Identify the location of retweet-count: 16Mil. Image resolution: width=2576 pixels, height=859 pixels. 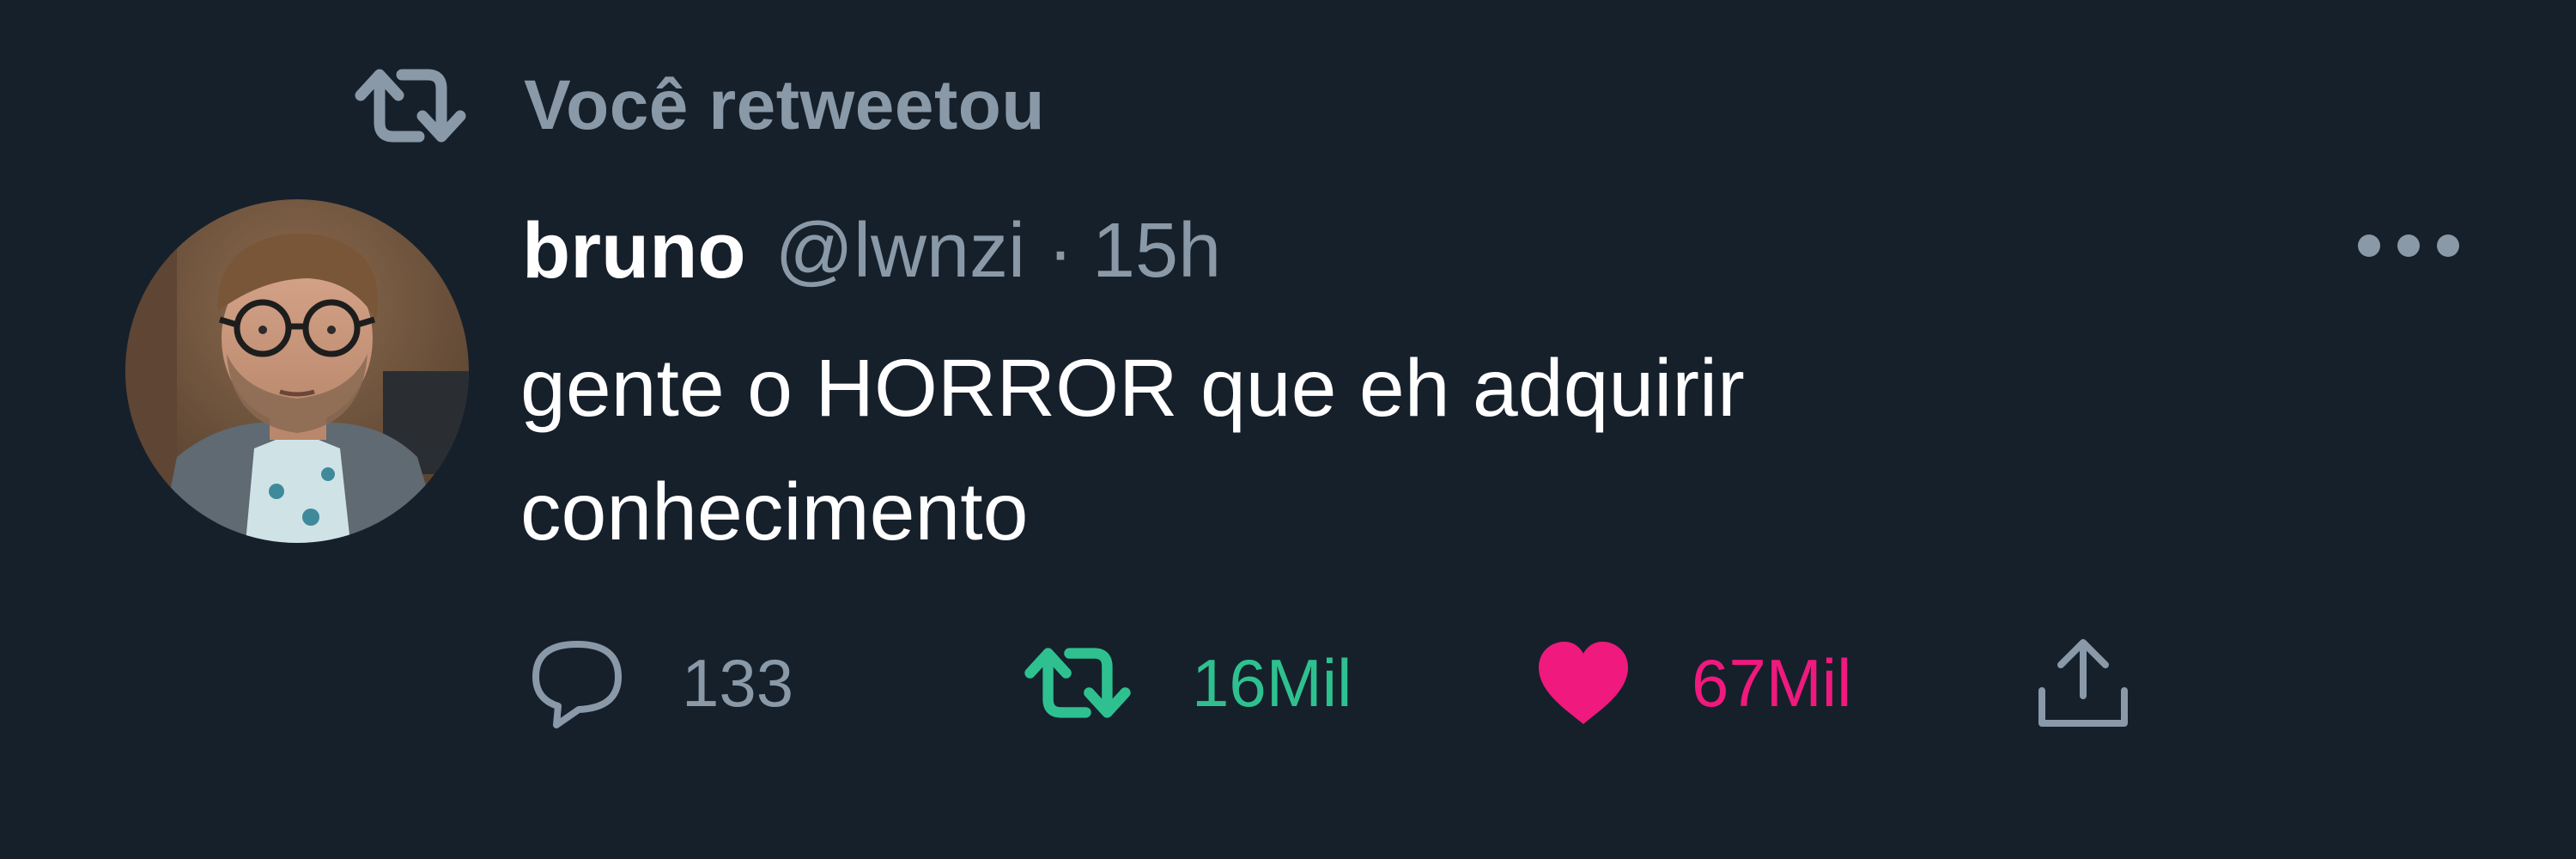
(1272, 683).